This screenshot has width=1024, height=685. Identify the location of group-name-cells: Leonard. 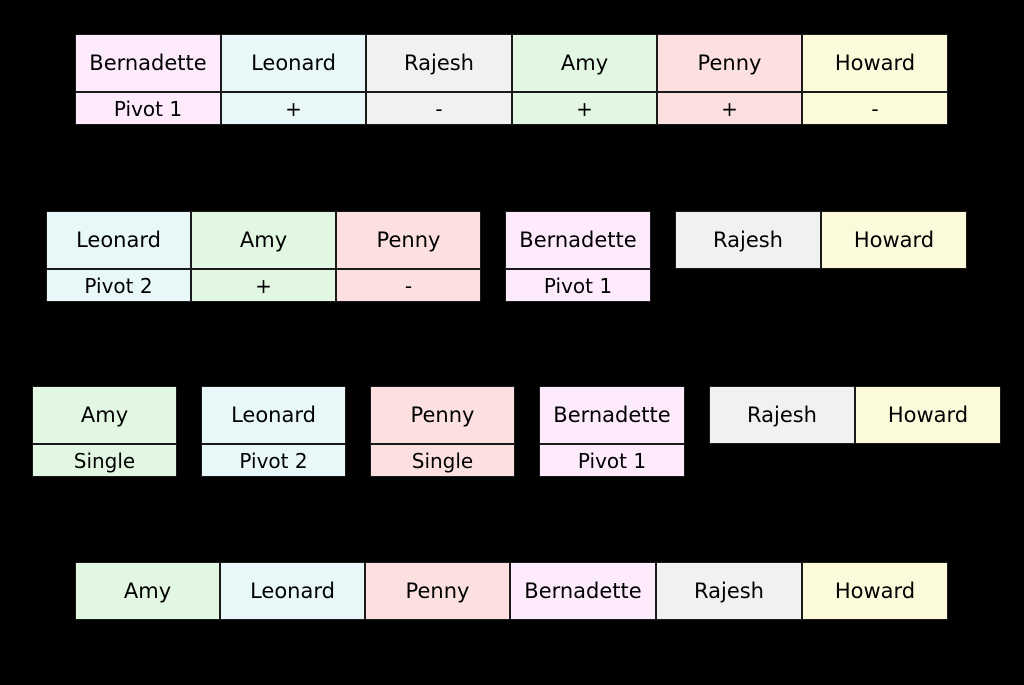
(273, 415).